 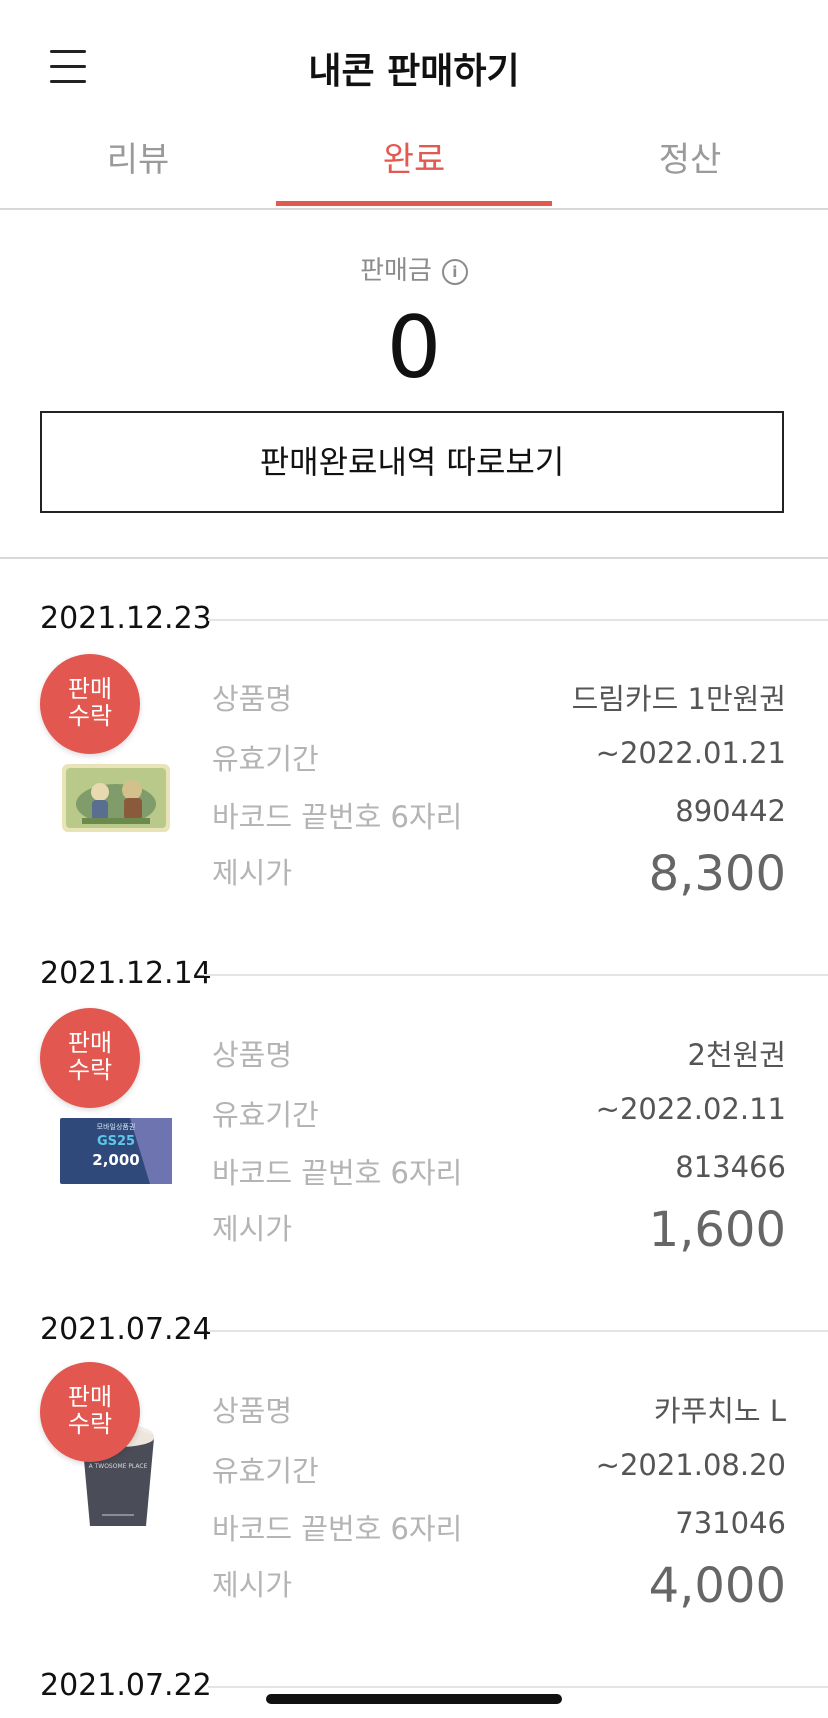 What do you see at coordinates (678, 699) in the screenshot?
I see `row-value: 드림카드 1만원권` at bounding box center [678, 699].